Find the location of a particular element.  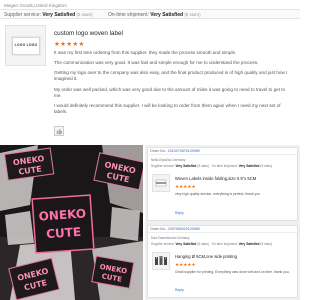

buyer-name: Megan Goods,United Kingdom is located at coordinates (35, 5).